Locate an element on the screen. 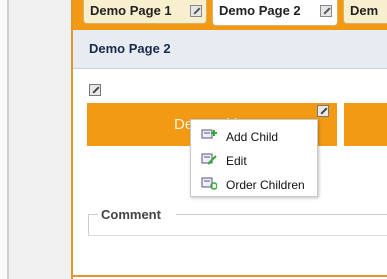 Image resolution: width=387 pixels, height=279 pixels. order-children-icon is located at coordinates (209, 183).